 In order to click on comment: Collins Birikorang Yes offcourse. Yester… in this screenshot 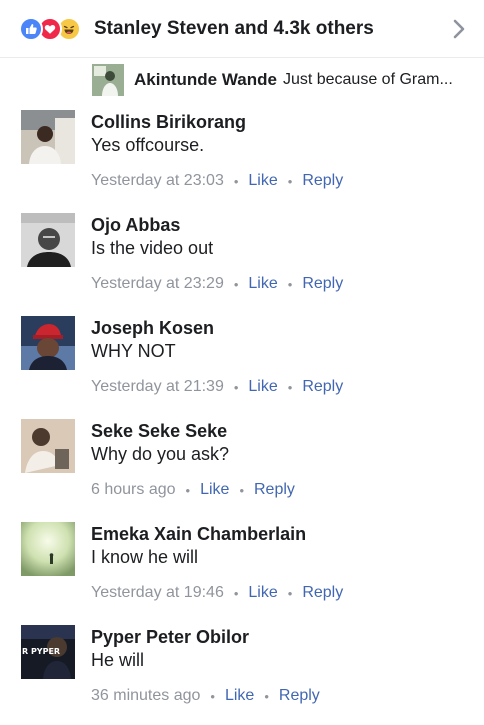, I will do `click(242, 160)`.